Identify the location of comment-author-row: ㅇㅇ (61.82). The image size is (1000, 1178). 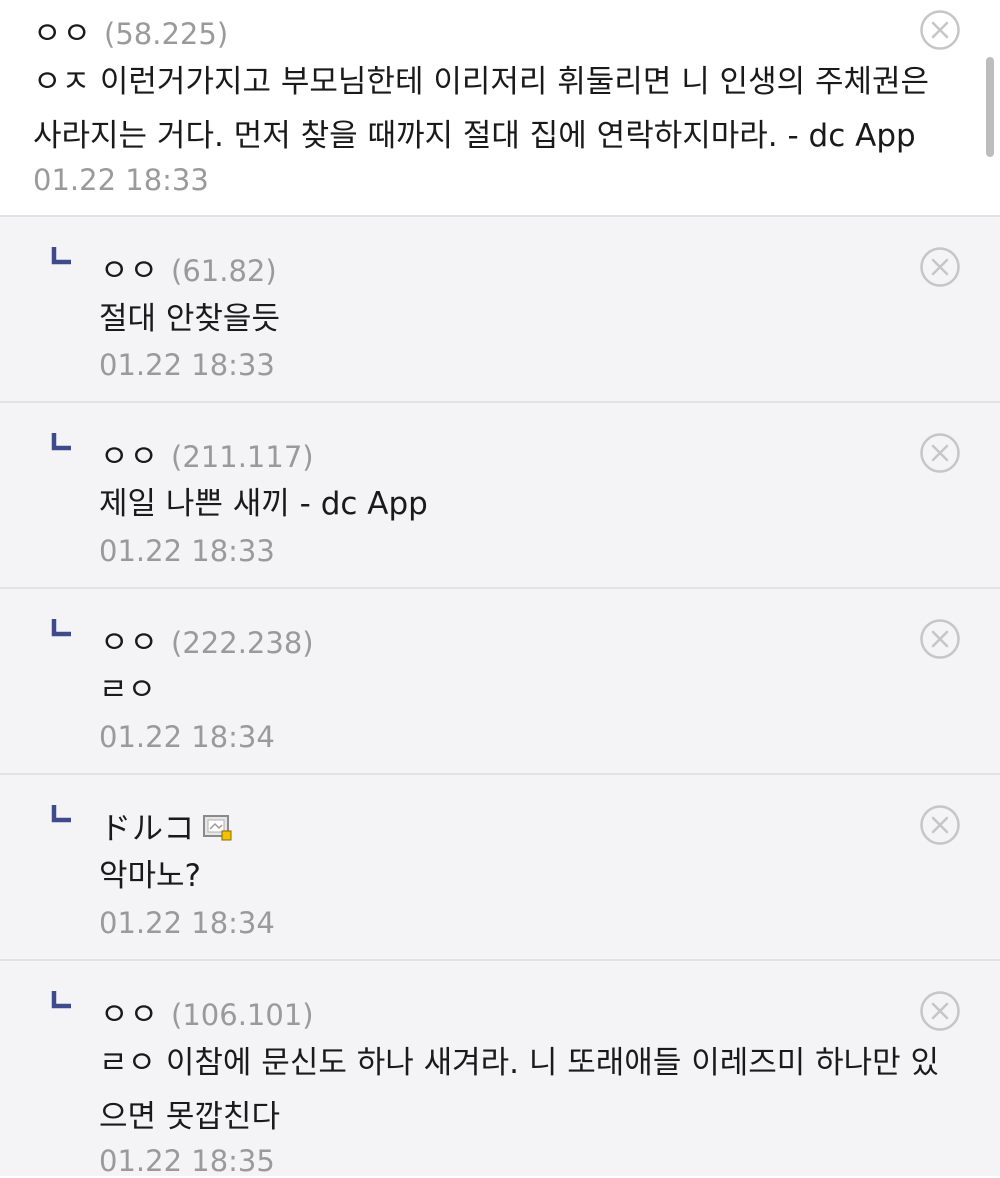
(188, 267).